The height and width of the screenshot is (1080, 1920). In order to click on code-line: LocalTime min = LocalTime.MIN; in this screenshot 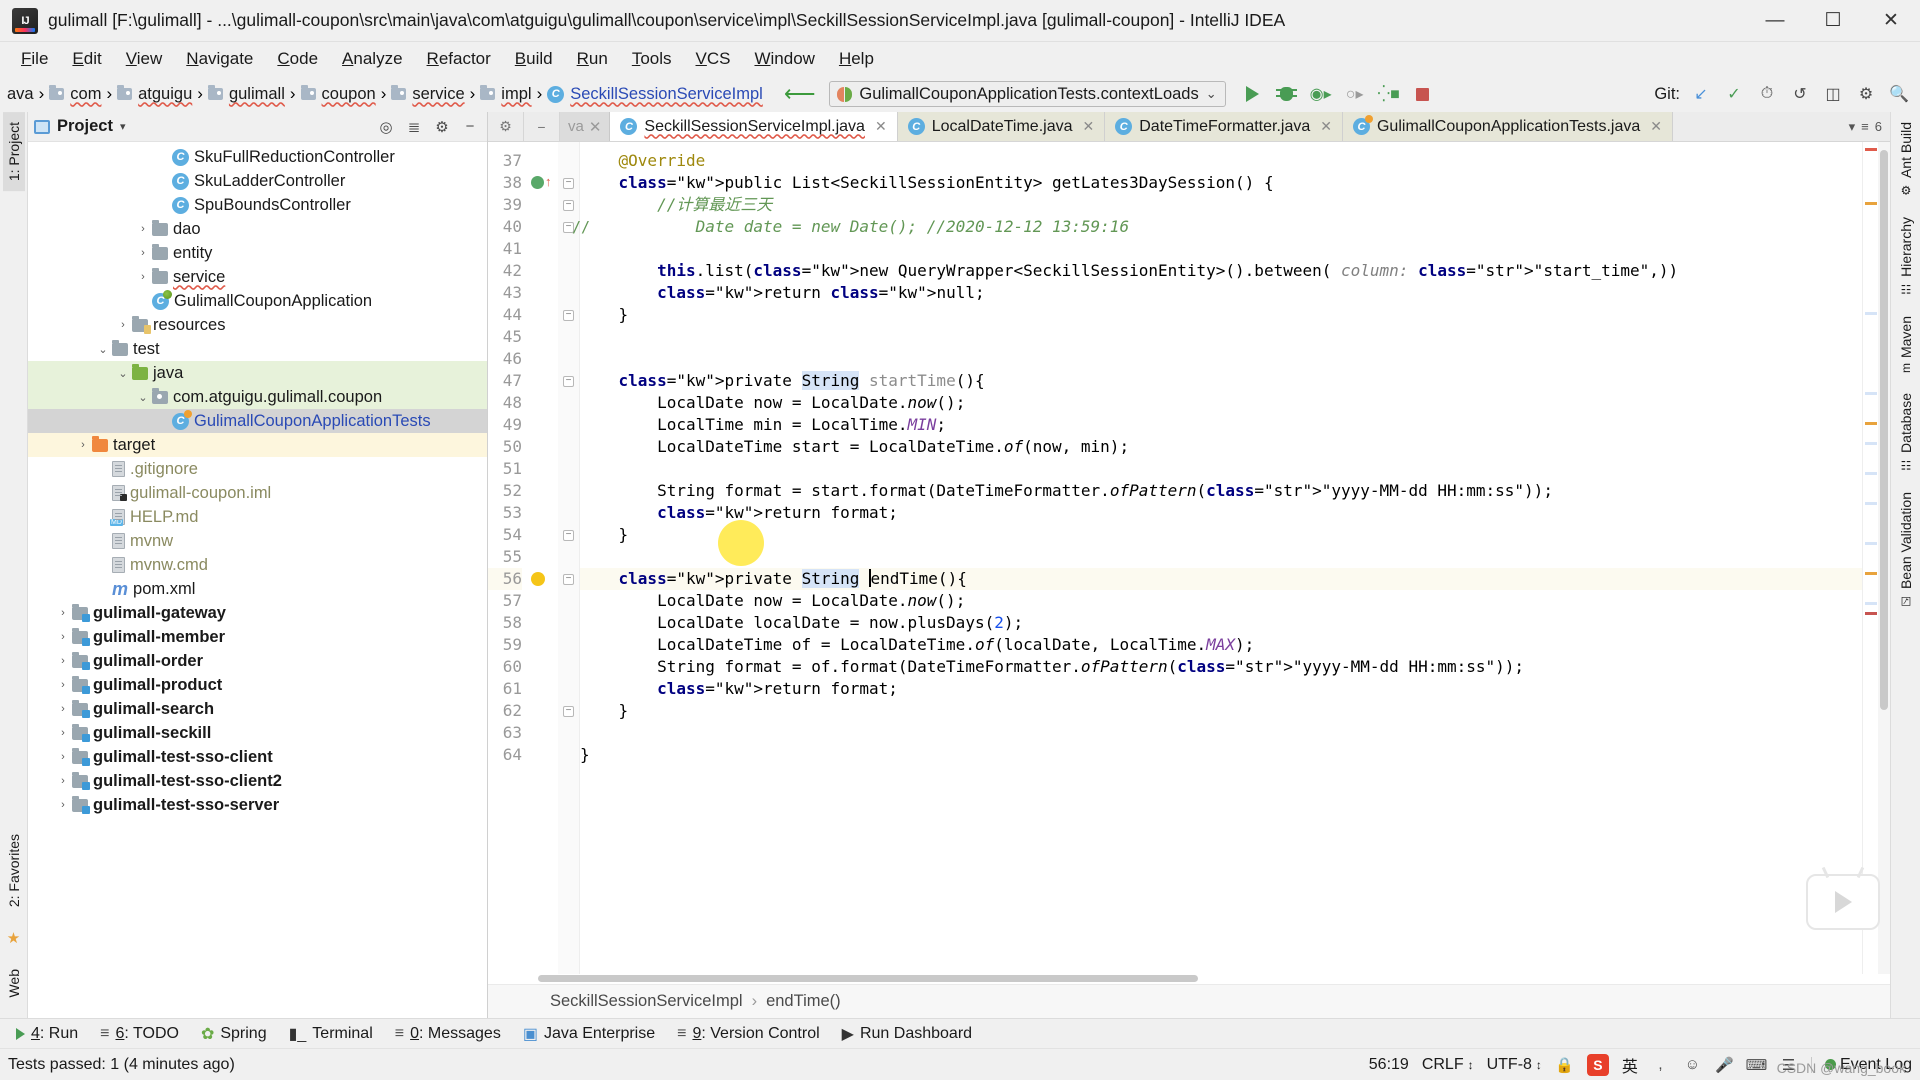, I will do `click(1221, 425)`.